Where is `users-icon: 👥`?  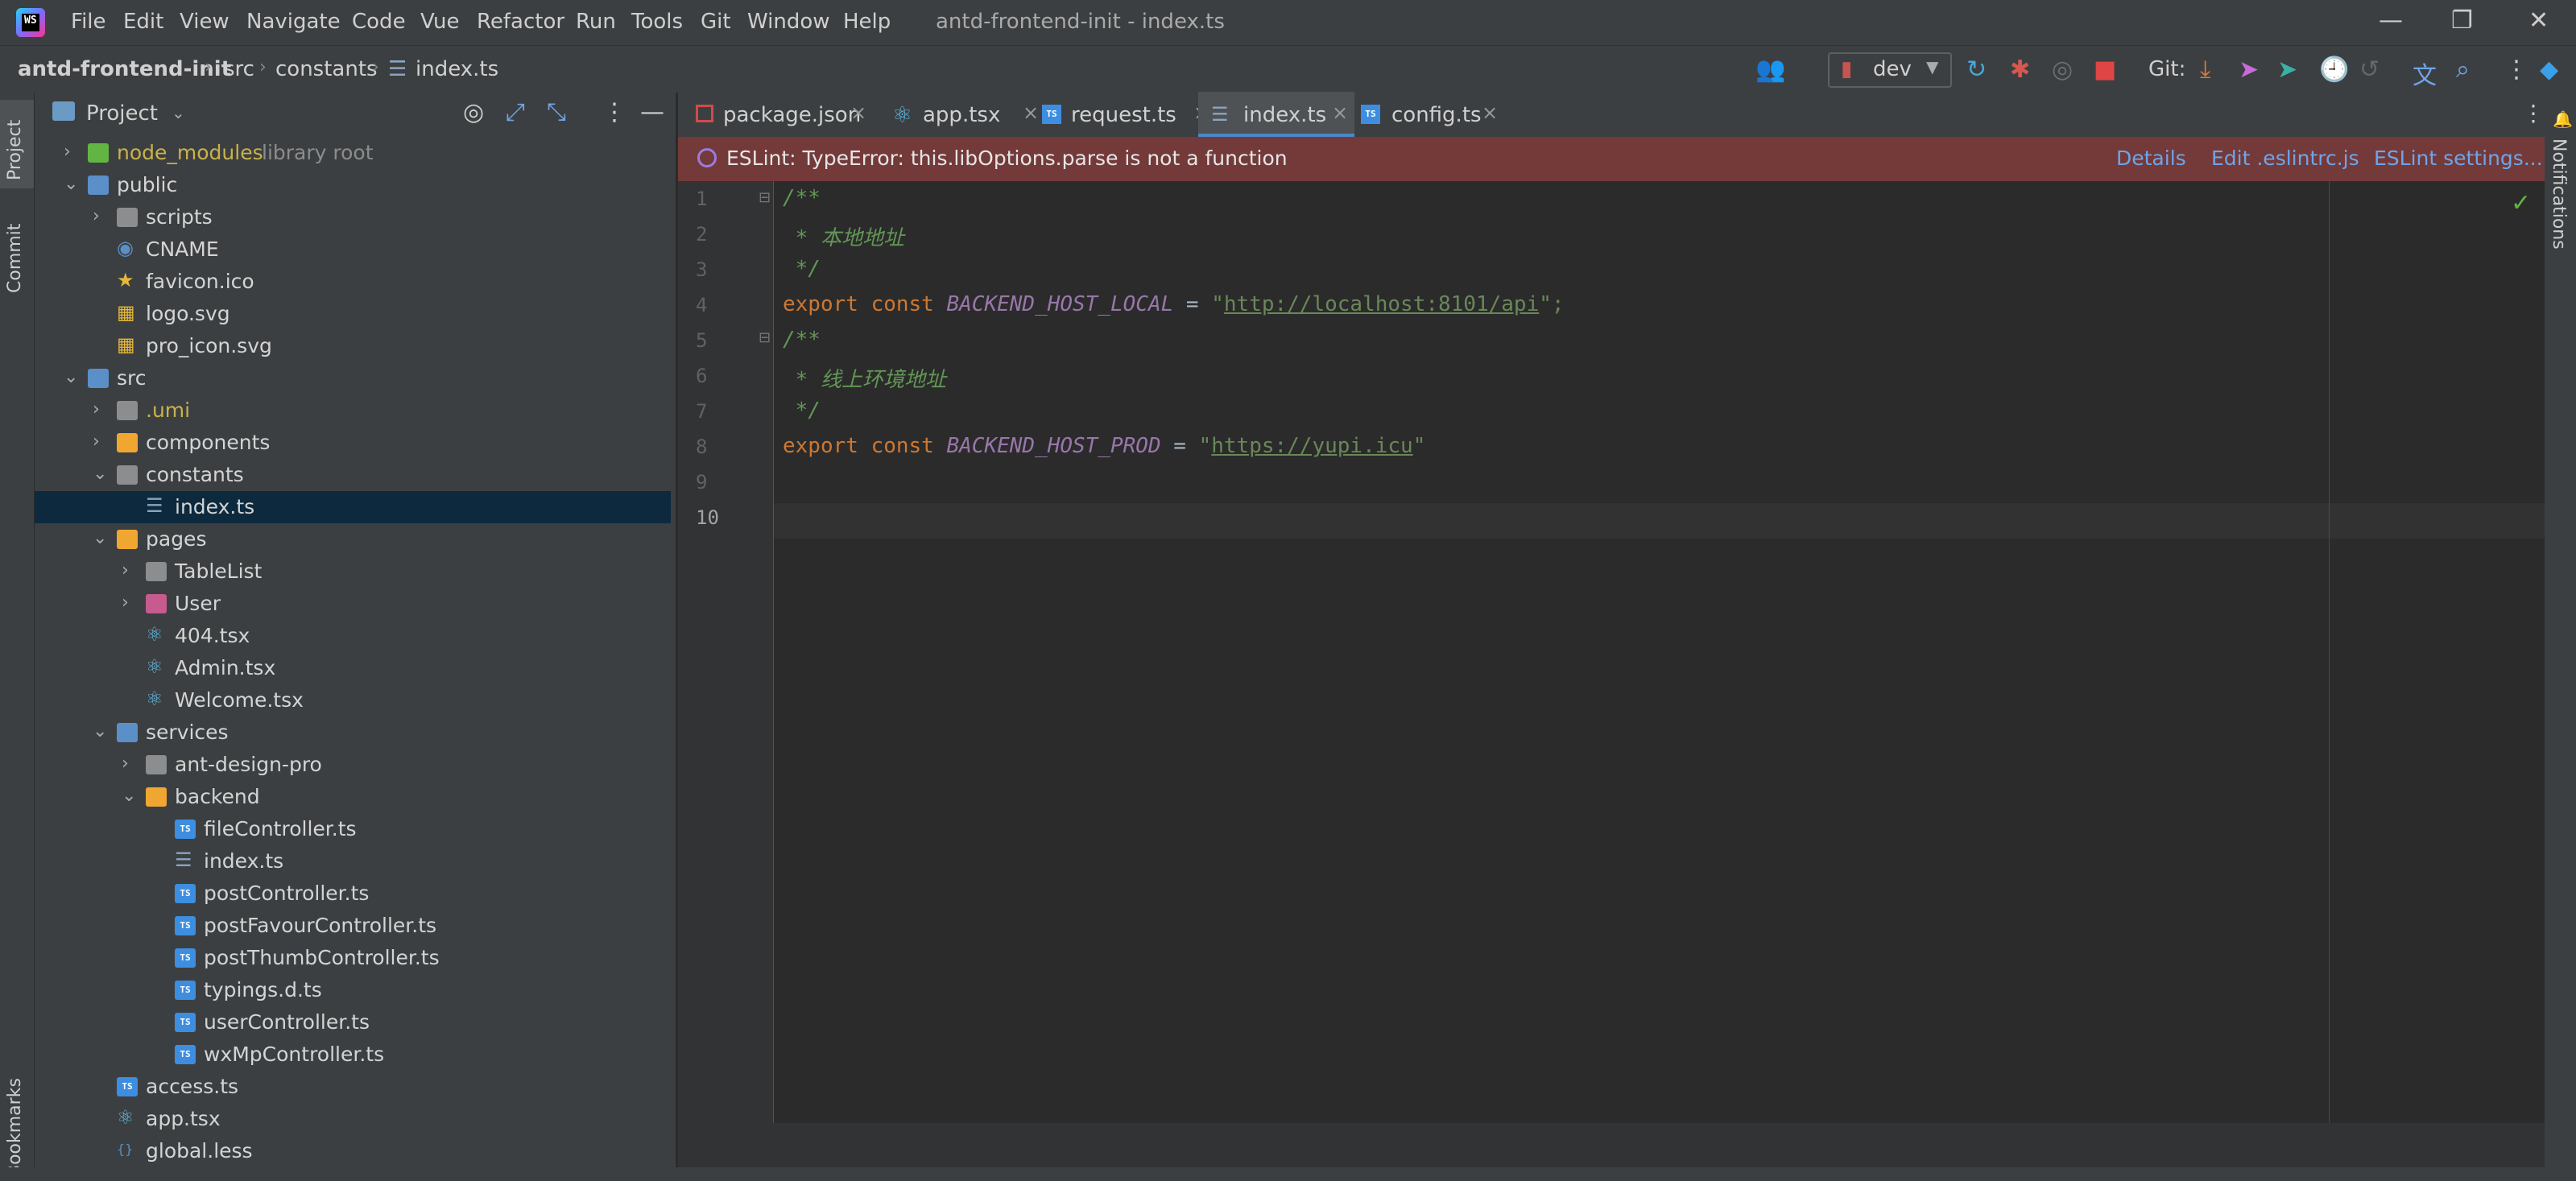
users-icon: 👥 is located at coordinates (1770, 70).